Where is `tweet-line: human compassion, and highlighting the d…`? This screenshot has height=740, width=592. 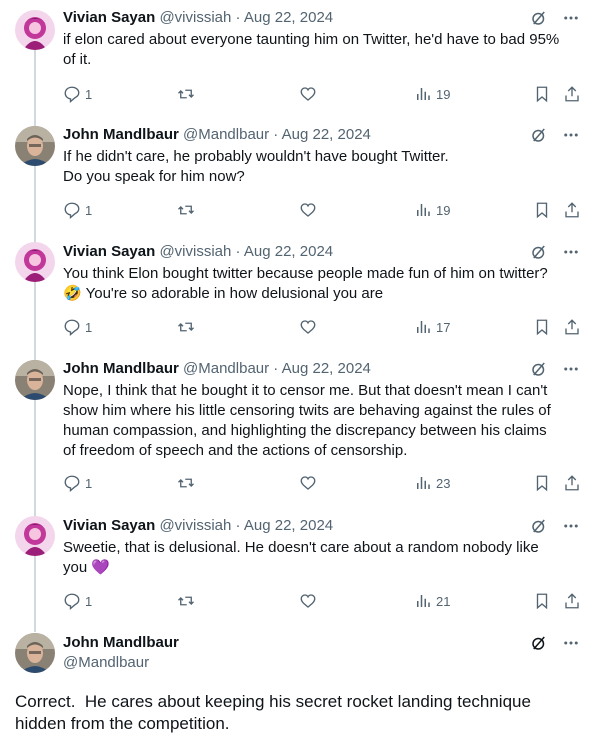
tweet-line: human compassion, and highlighting the d… is located at coordinates (305, 430).